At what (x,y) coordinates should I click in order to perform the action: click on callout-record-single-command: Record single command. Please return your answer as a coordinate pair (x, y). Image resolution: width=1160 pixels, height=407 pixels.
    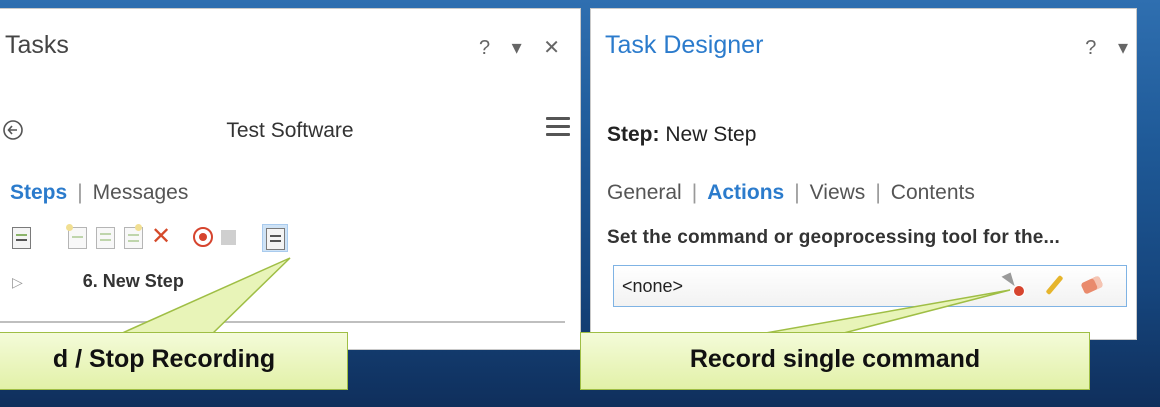
    Looking at the image, I should click on (835, 361).